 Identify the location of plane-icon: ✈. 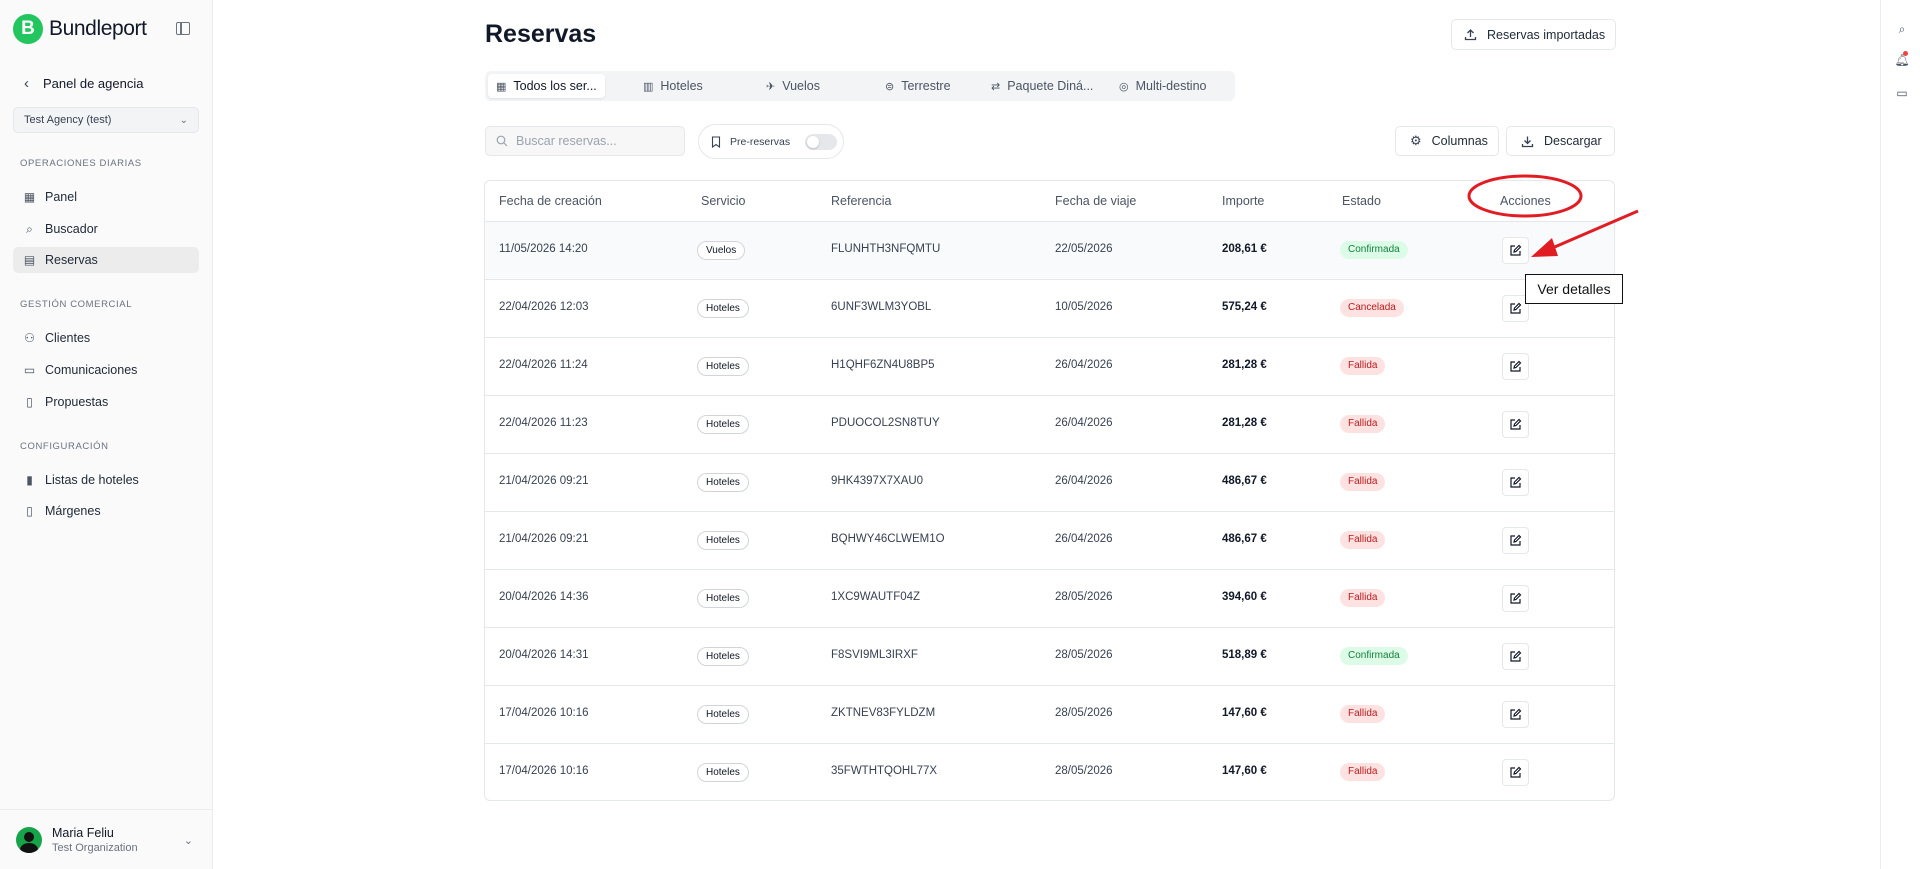
(771, 86).